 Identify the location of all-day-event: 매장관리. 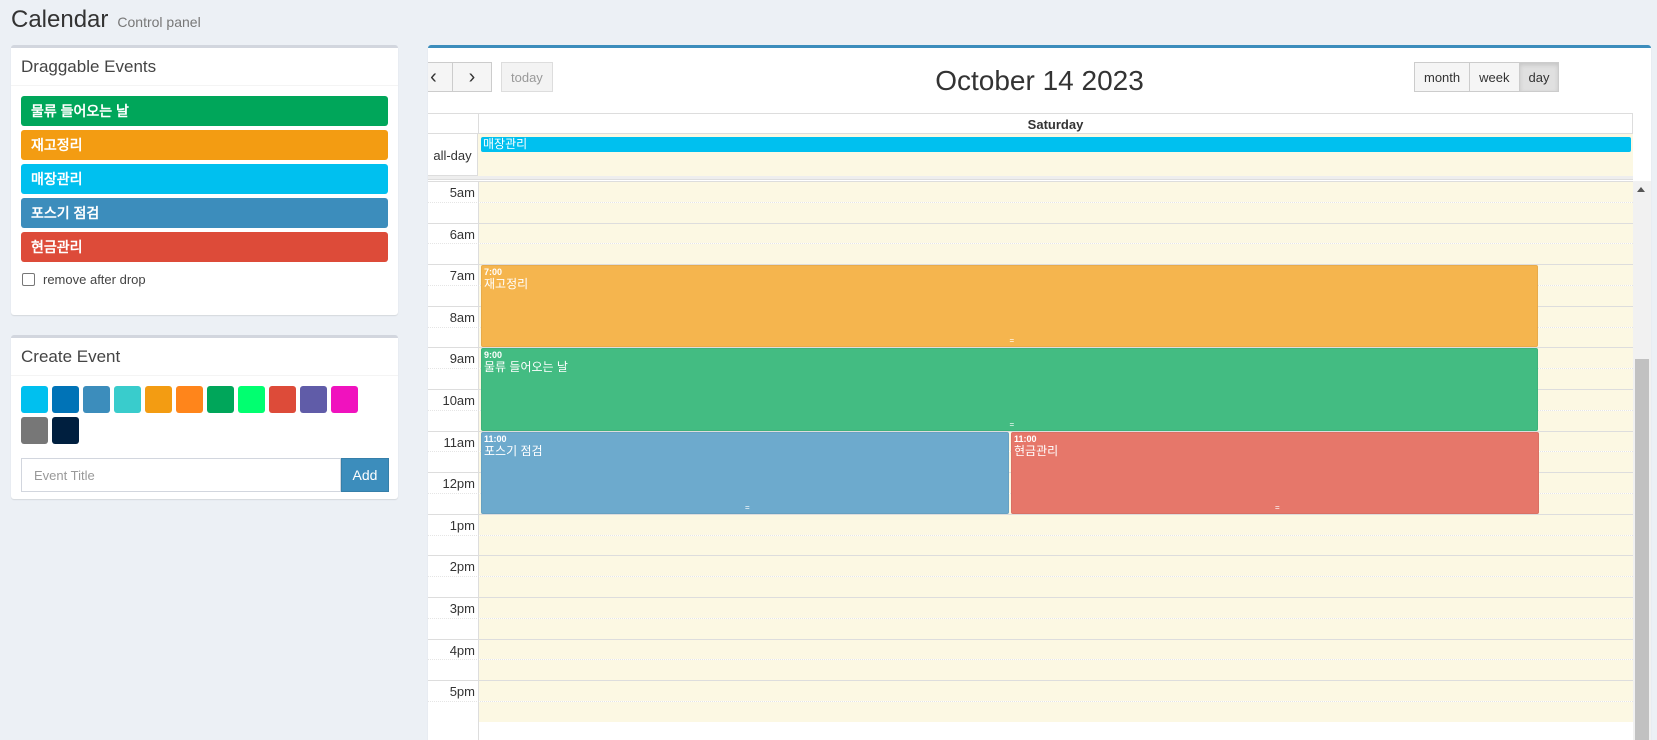
(1056, 144).